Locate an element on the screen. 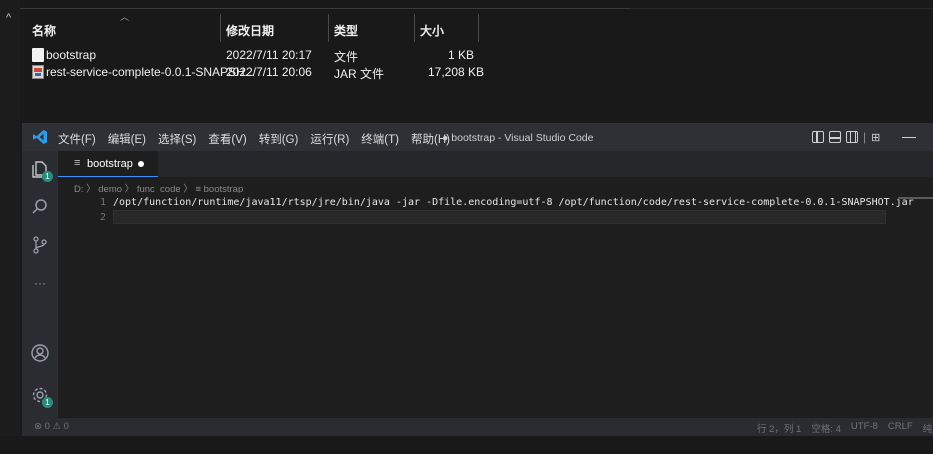 The width and height of the screenshot is (933, 454). explorer-icon: 1 is located at coordinates (41, 170).